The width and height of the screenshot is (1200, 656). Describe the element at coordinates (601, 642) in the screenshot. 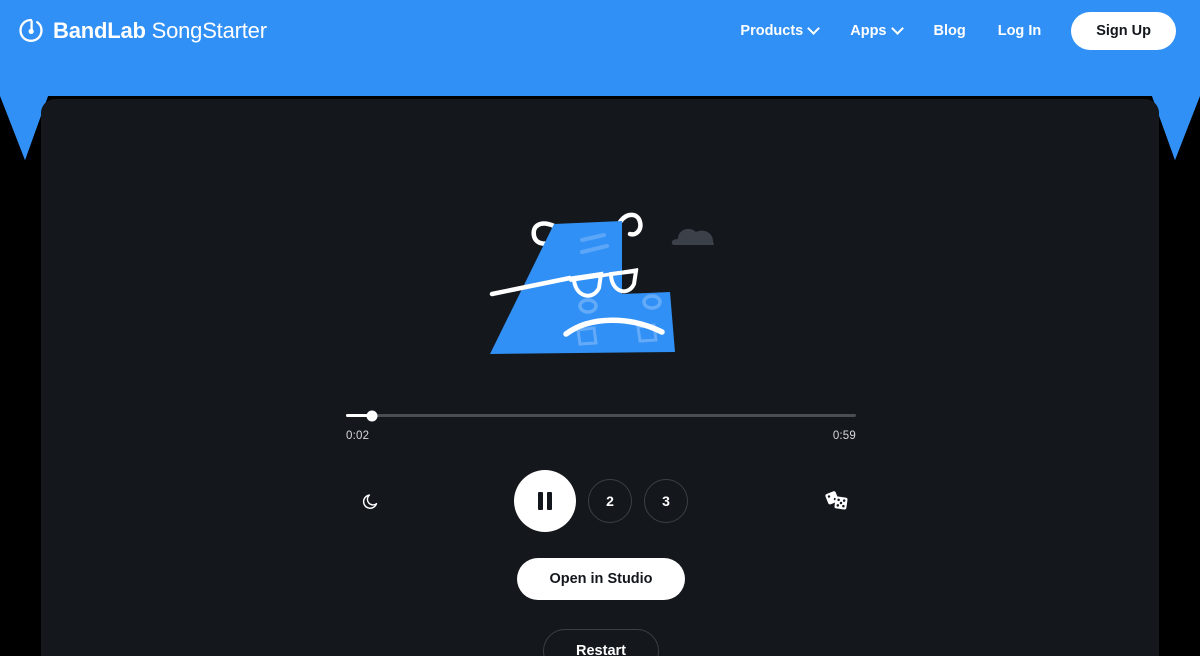

I see `restart-button: Restart` at that location.